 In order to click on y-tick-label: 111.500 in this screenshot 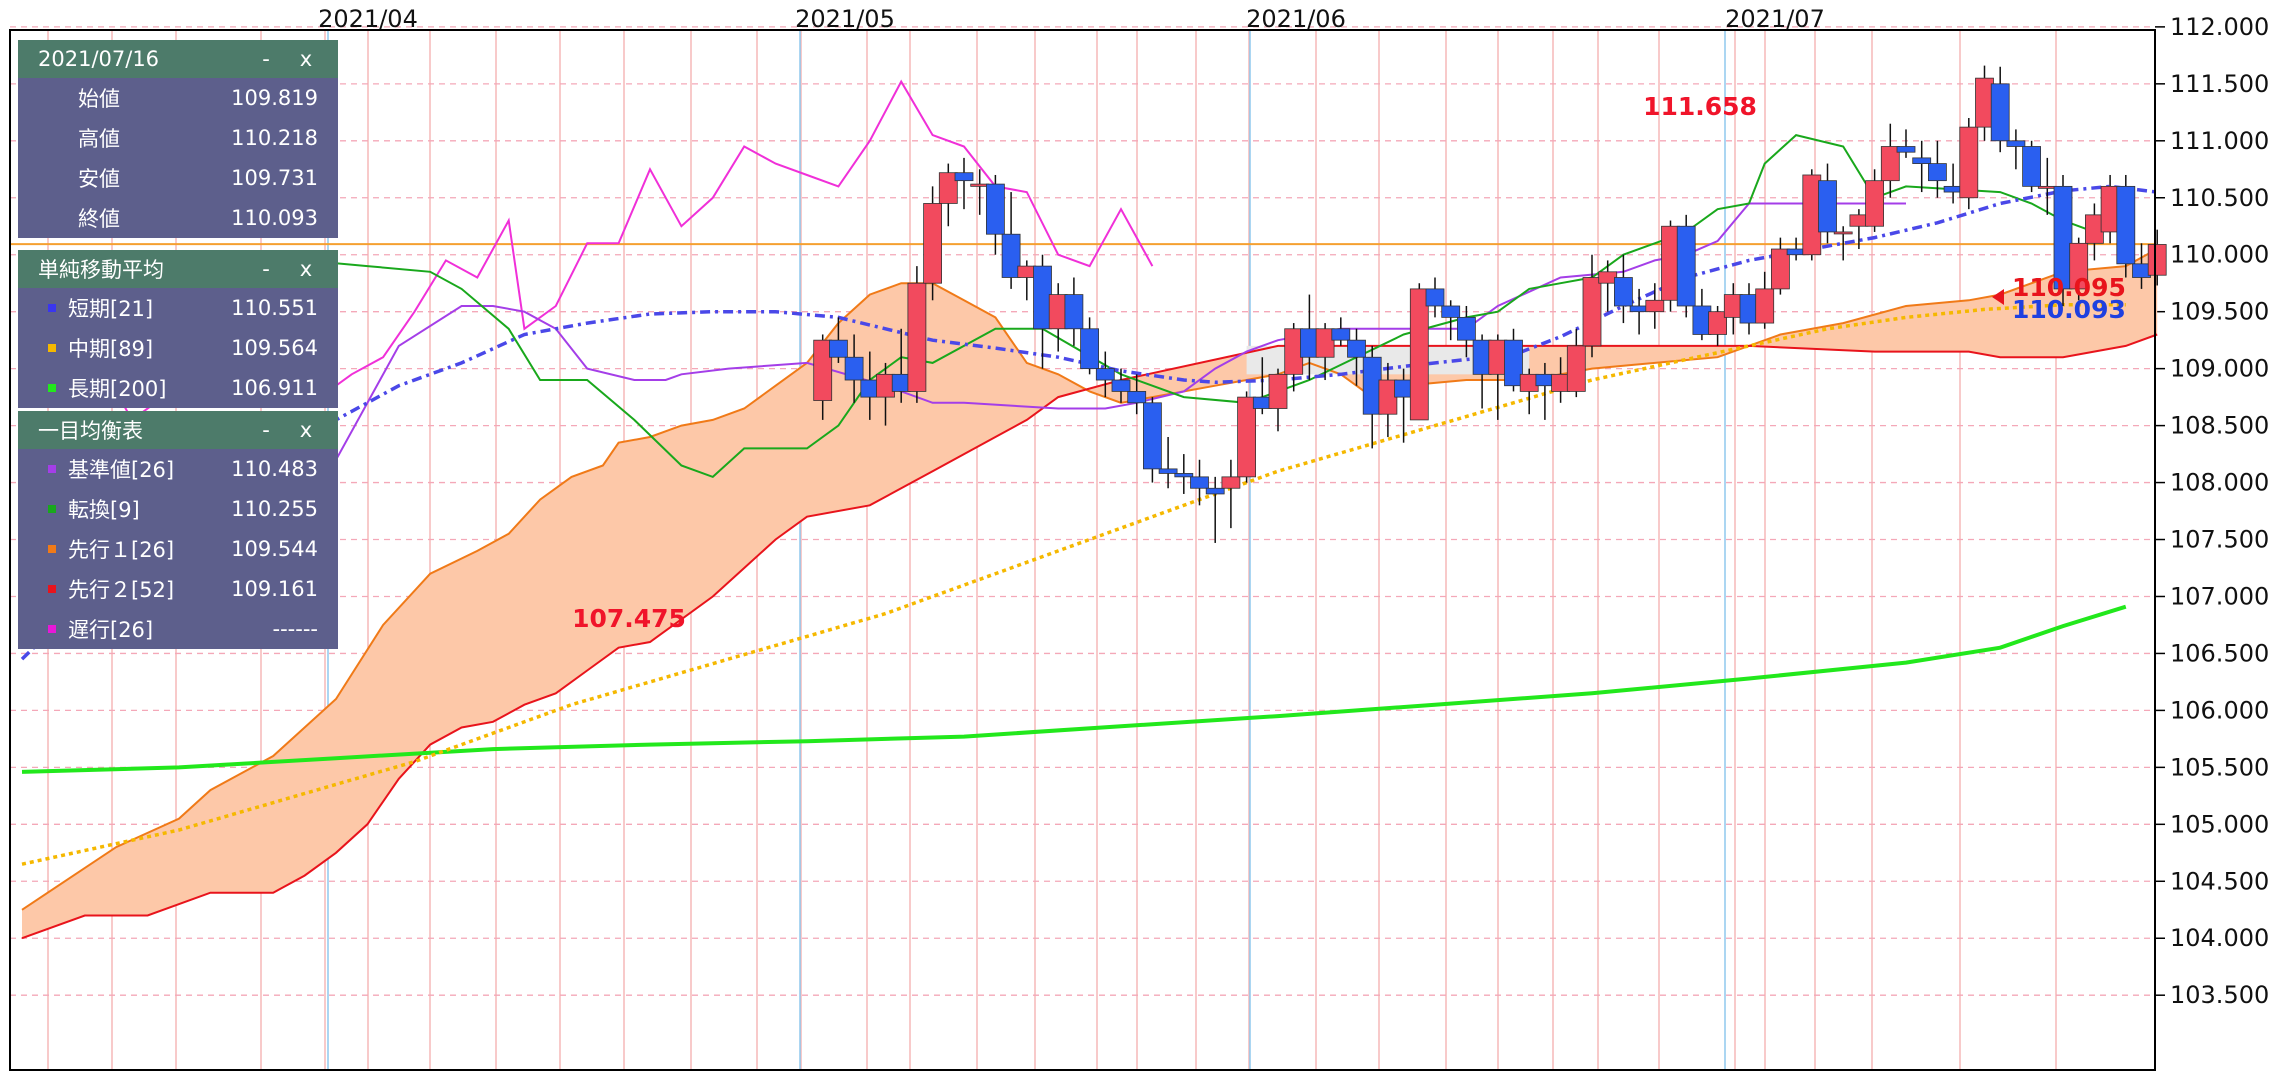, I will do `click(2219, 84)`.